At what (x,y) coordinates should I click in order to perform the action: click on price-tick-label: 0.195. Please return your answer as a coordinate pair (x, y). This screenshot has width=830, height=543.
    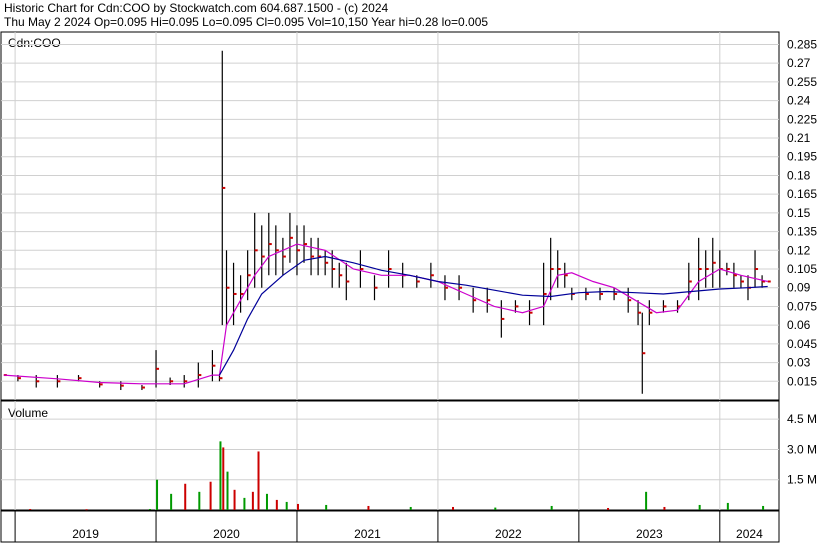
    Looking at the image, I should click on (802, 157).